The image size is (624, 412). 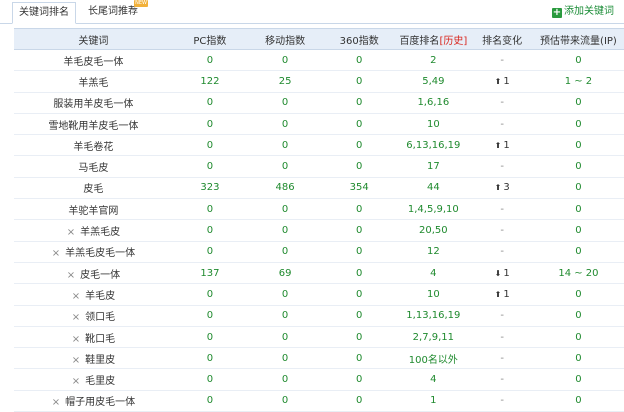 What do you see at coordinates (502, 39) in the screenshot?
I see `col-header-rank-change: 排名变化` at bounding box center [502, 39].